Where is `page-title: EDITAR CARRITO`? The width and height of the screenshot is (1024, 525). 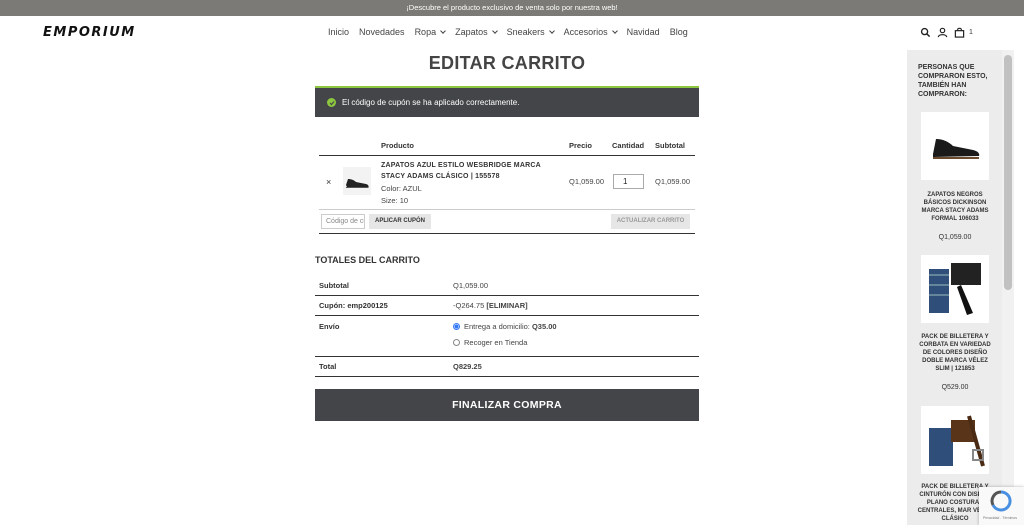
page-title: EDITAR CARRITO is located at coordinates (507, 63).